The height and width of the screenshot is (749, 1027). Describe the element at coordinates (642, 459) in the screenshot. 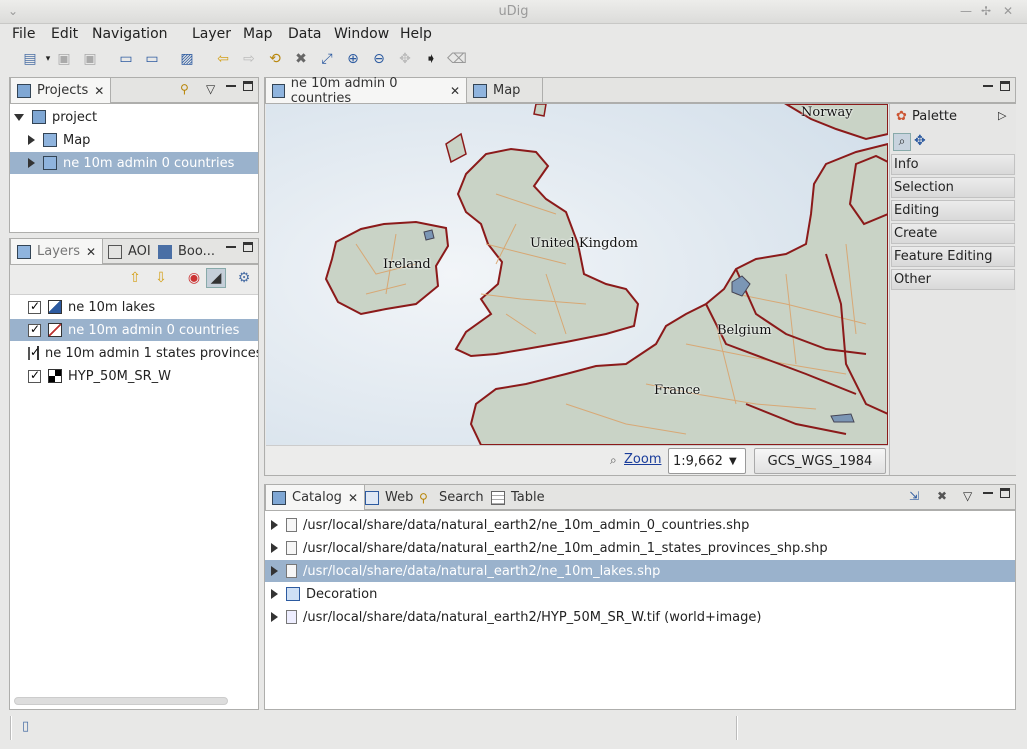

I see `zoom-link: Zoom` at that location.